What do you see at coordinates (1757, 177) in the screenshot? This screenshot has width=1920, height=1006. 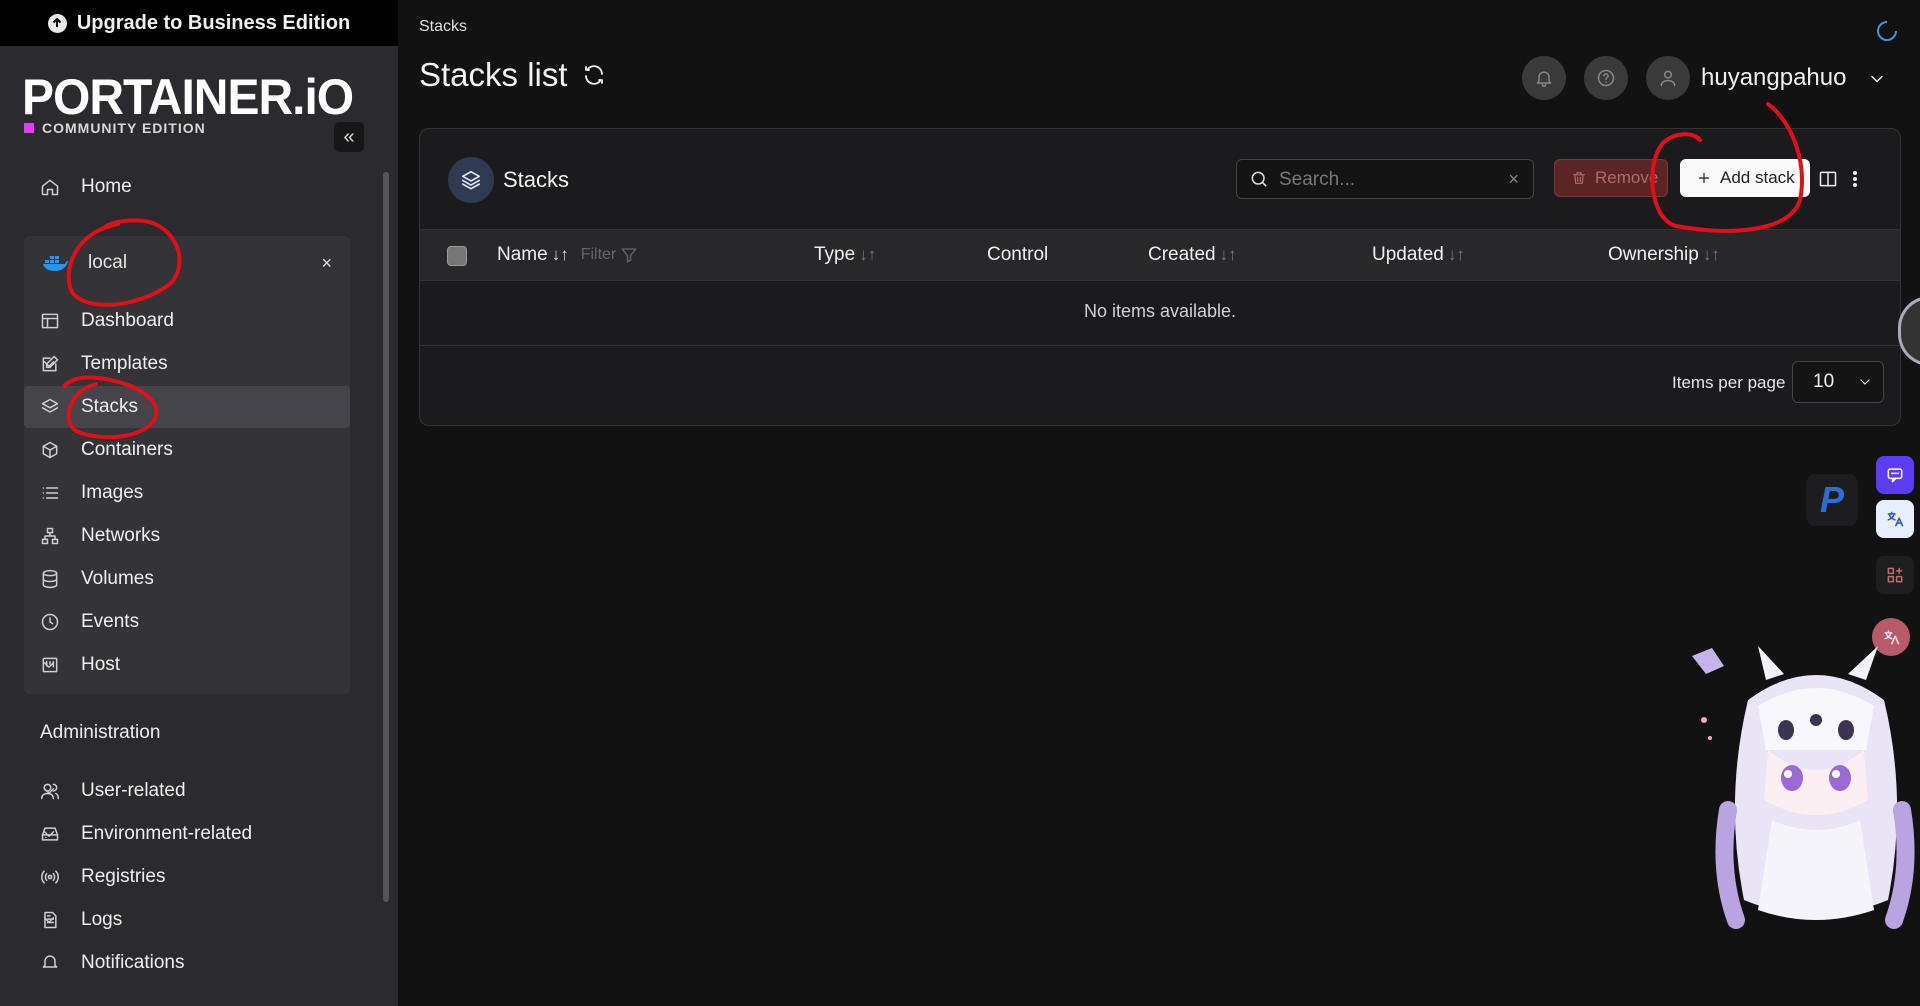 I see `add-stack-label: Add stack` at bounding box center [1757, 177].